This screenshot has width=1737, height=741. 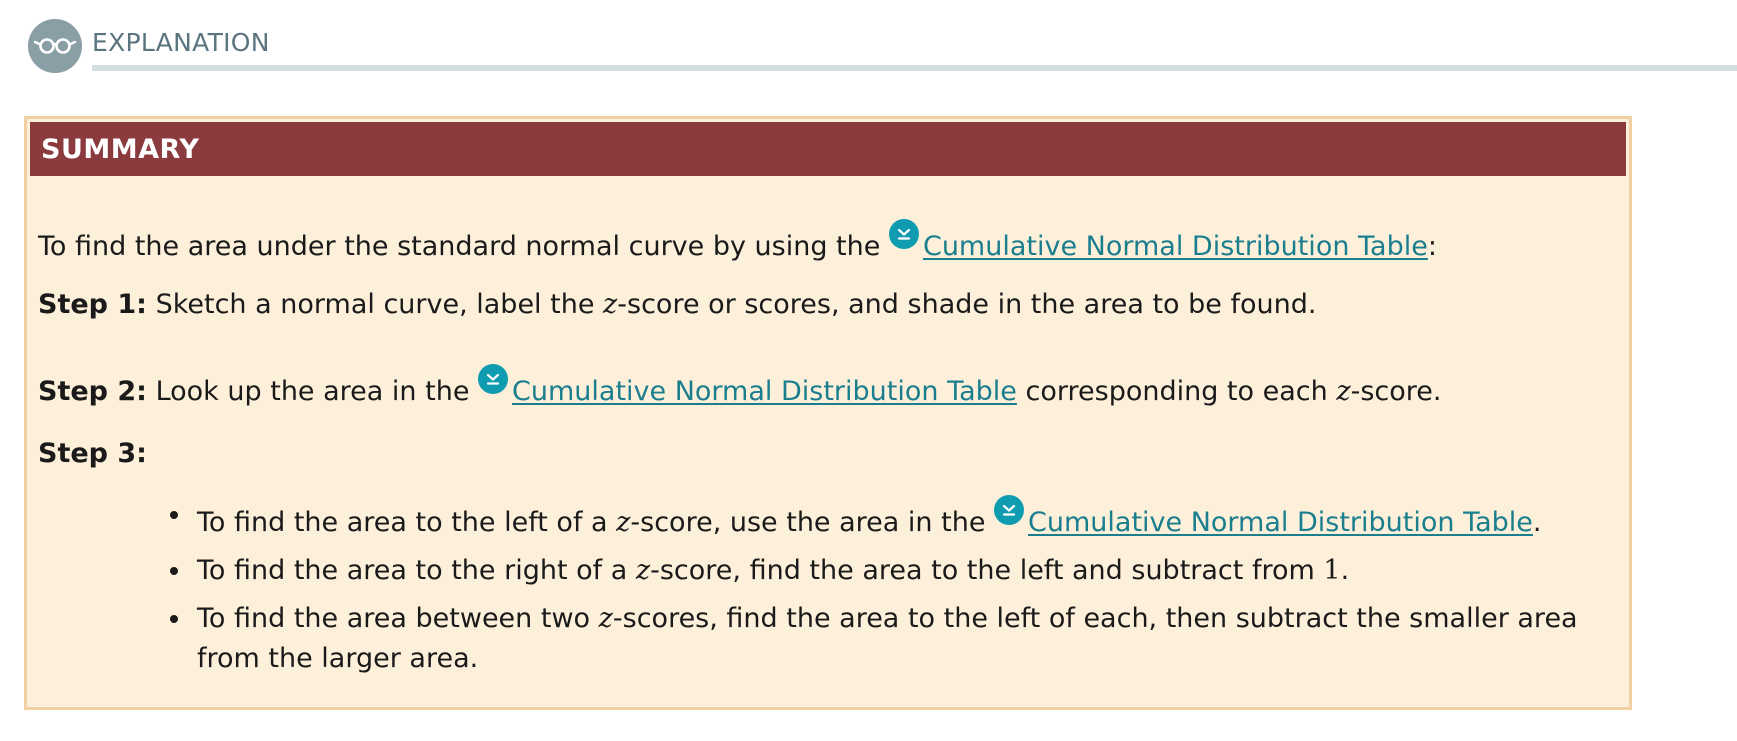 I want to click on glasses-icon, so click(x=55, y=46).